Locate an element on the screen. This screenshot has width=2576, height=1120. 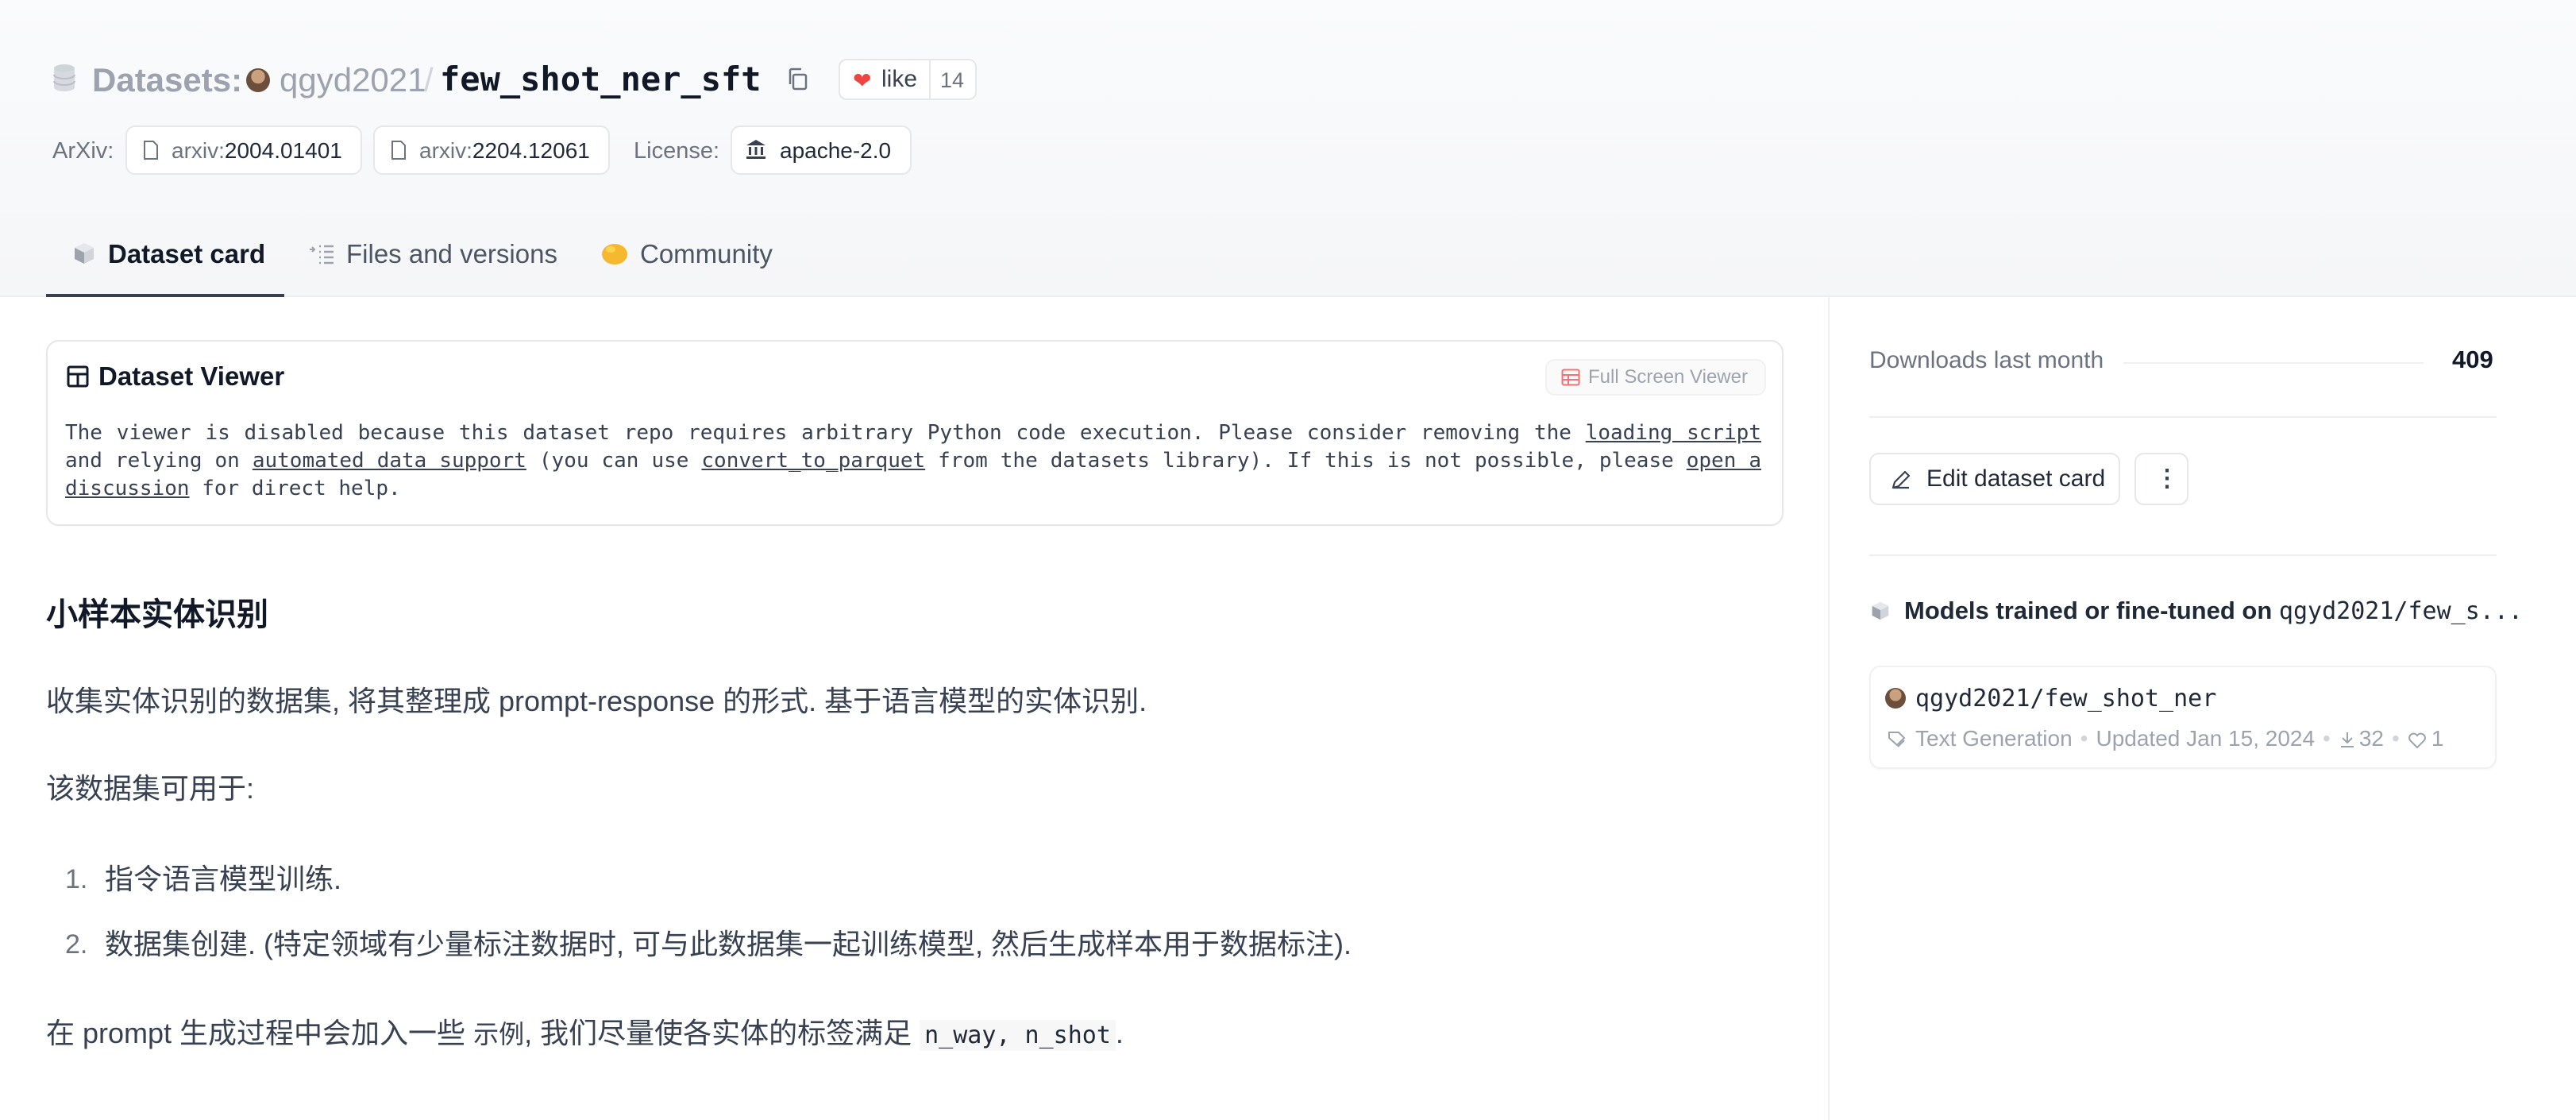
files-icon is located at coordinates (321, 254).